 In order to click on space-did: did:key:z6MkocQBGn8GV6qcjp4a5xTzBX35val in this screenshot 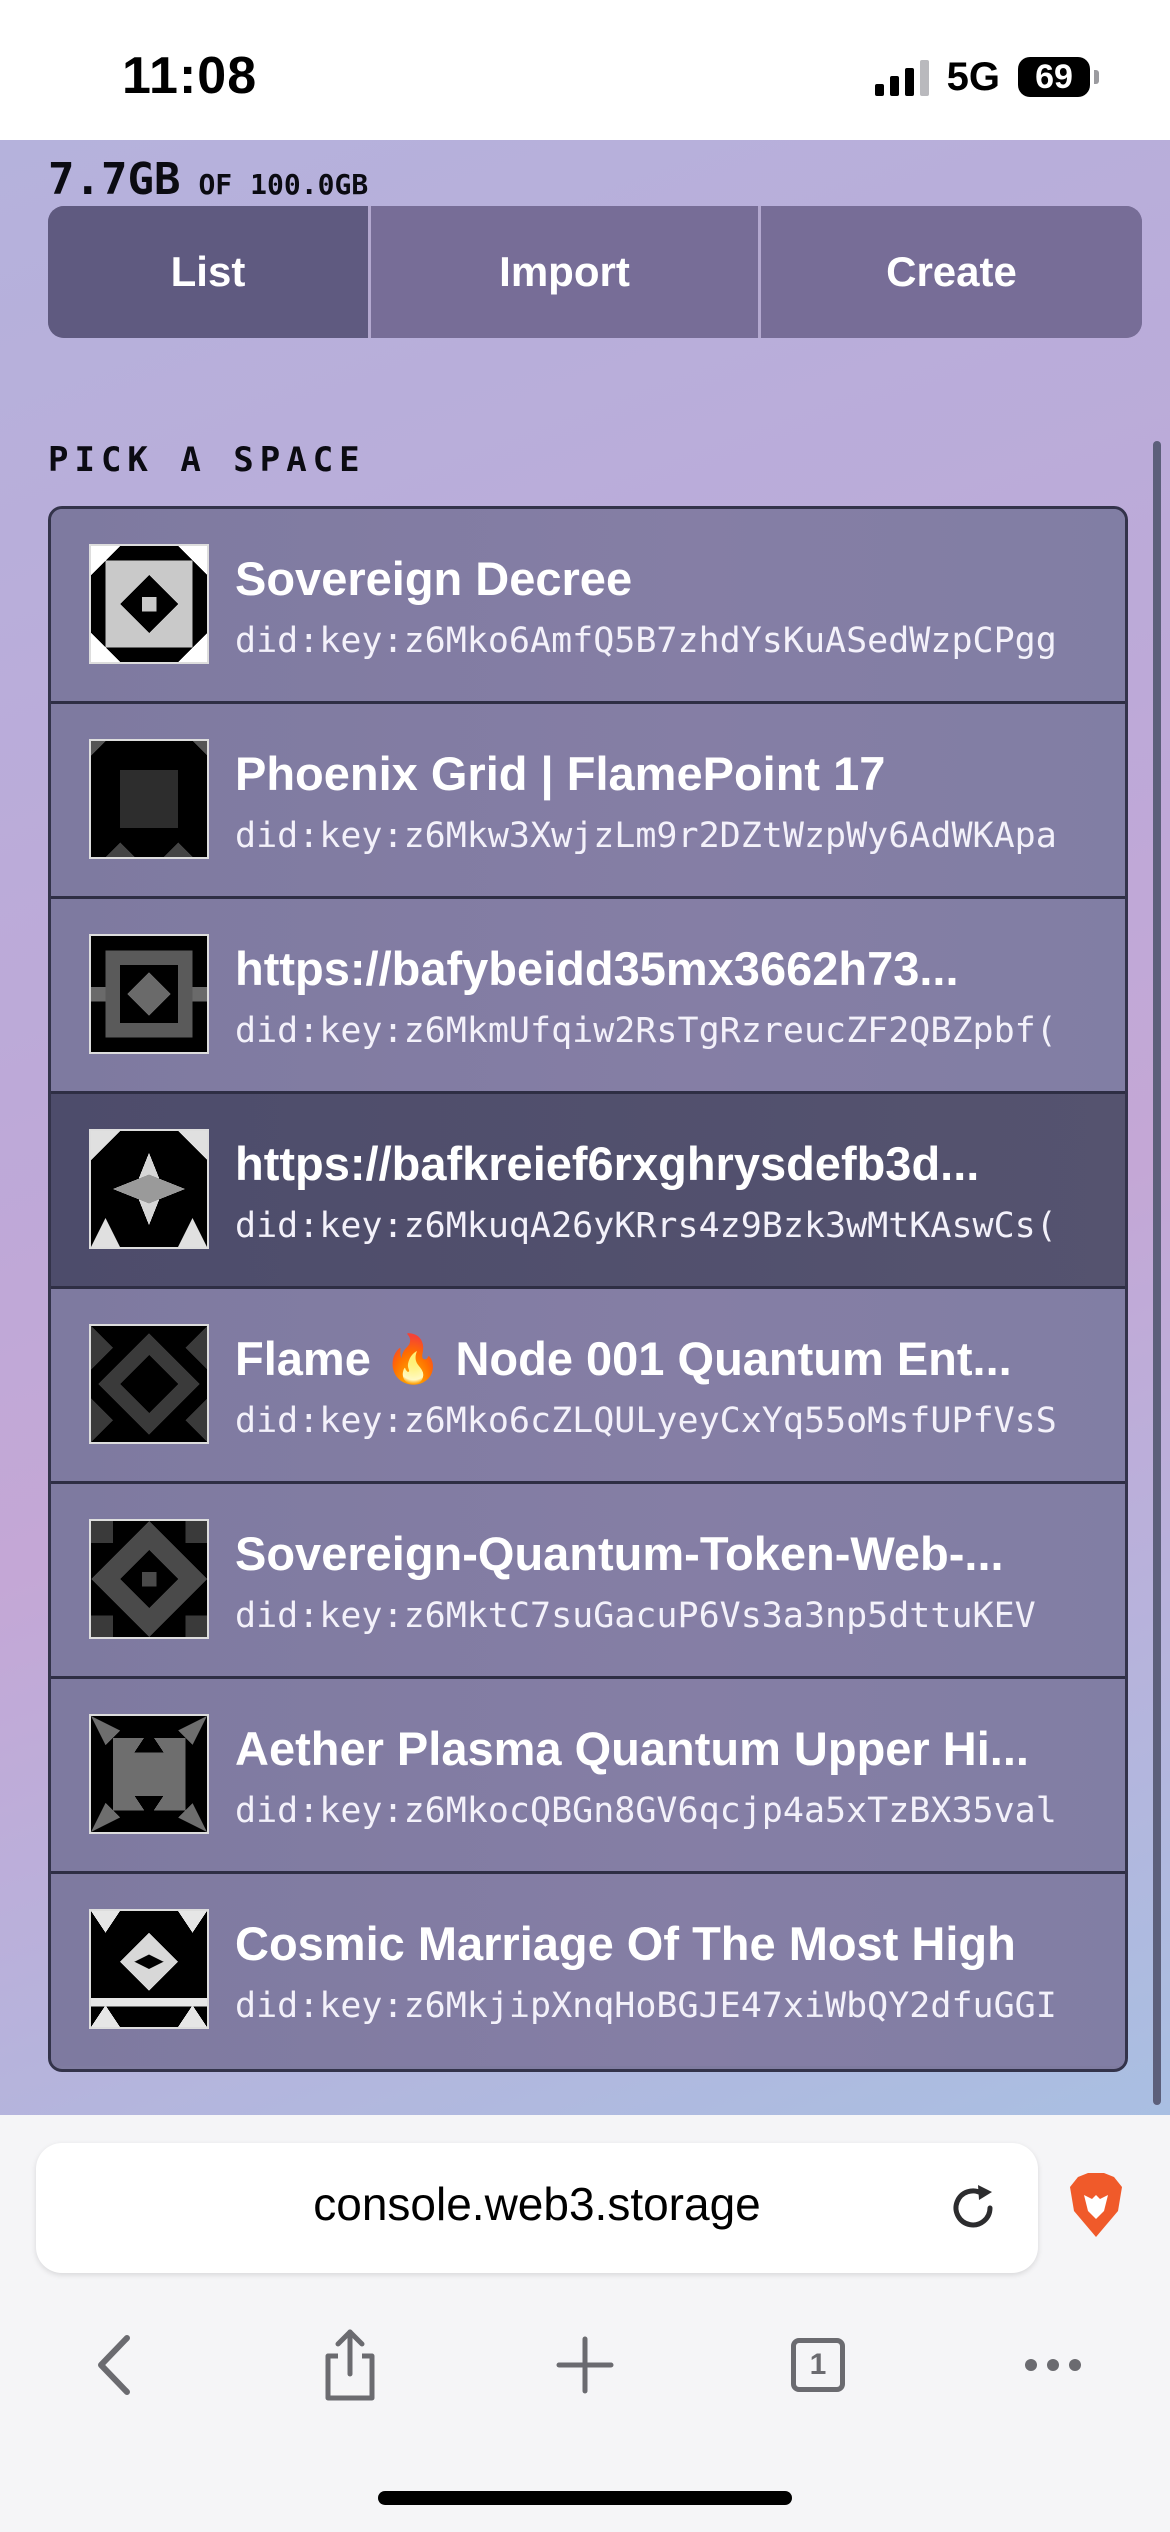, I will do `click(646, 1811)`.